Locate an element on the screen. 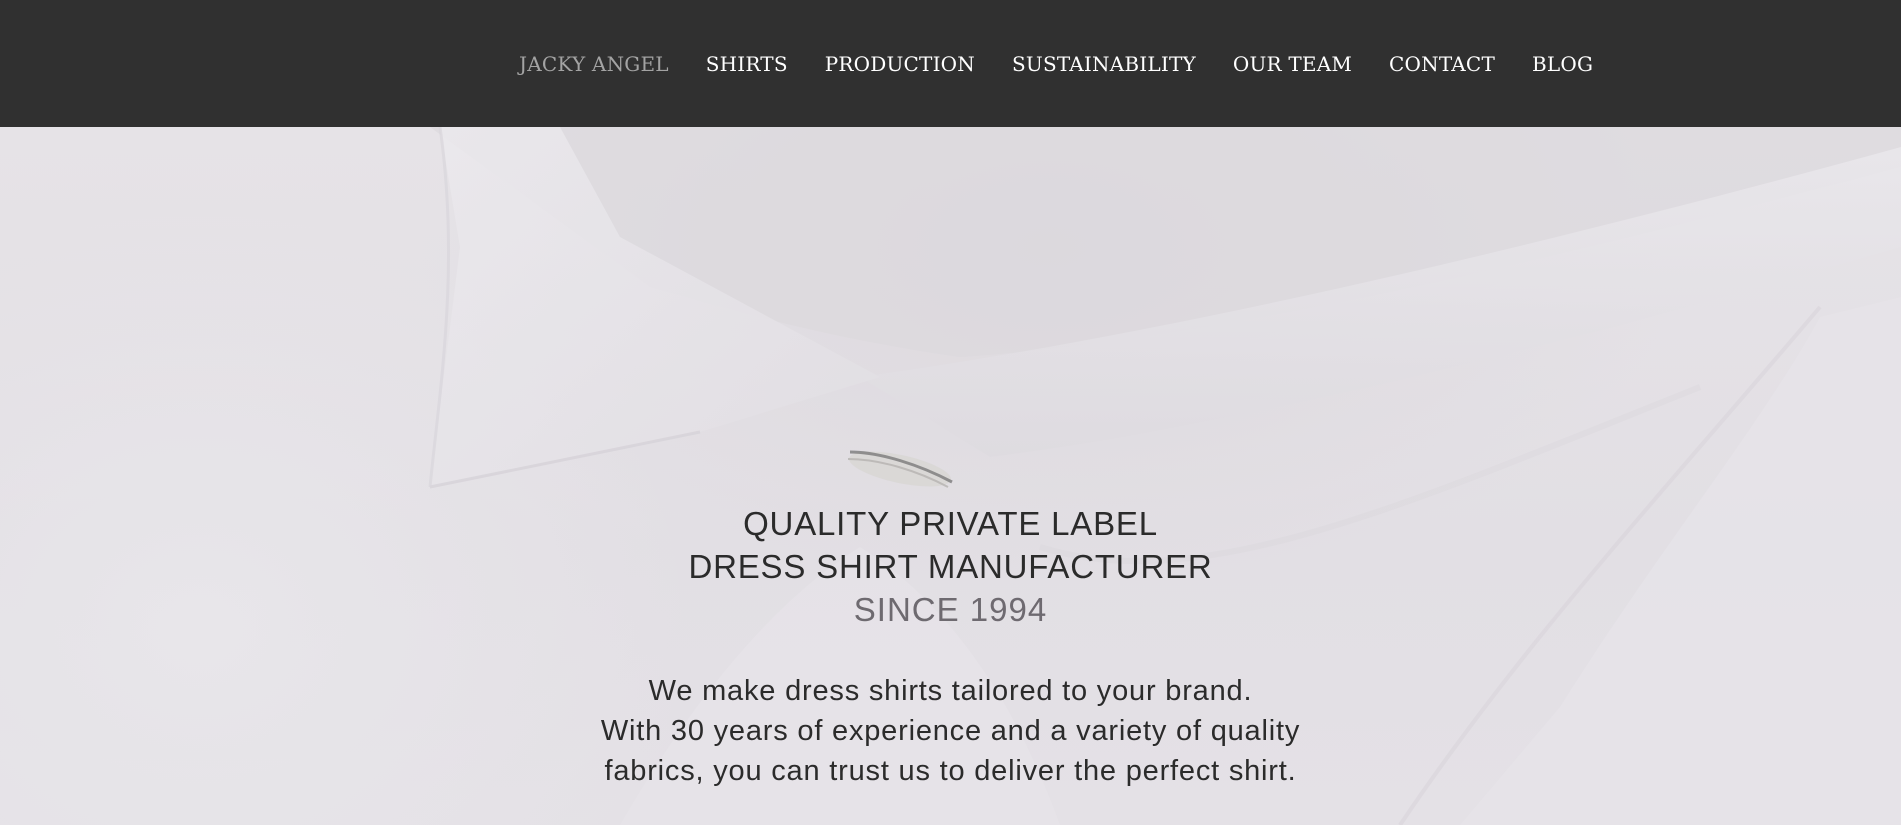 This screenshot has height=825, width=1901. nav-item-production: PRODUCTION is located at coordinates (900, 64).